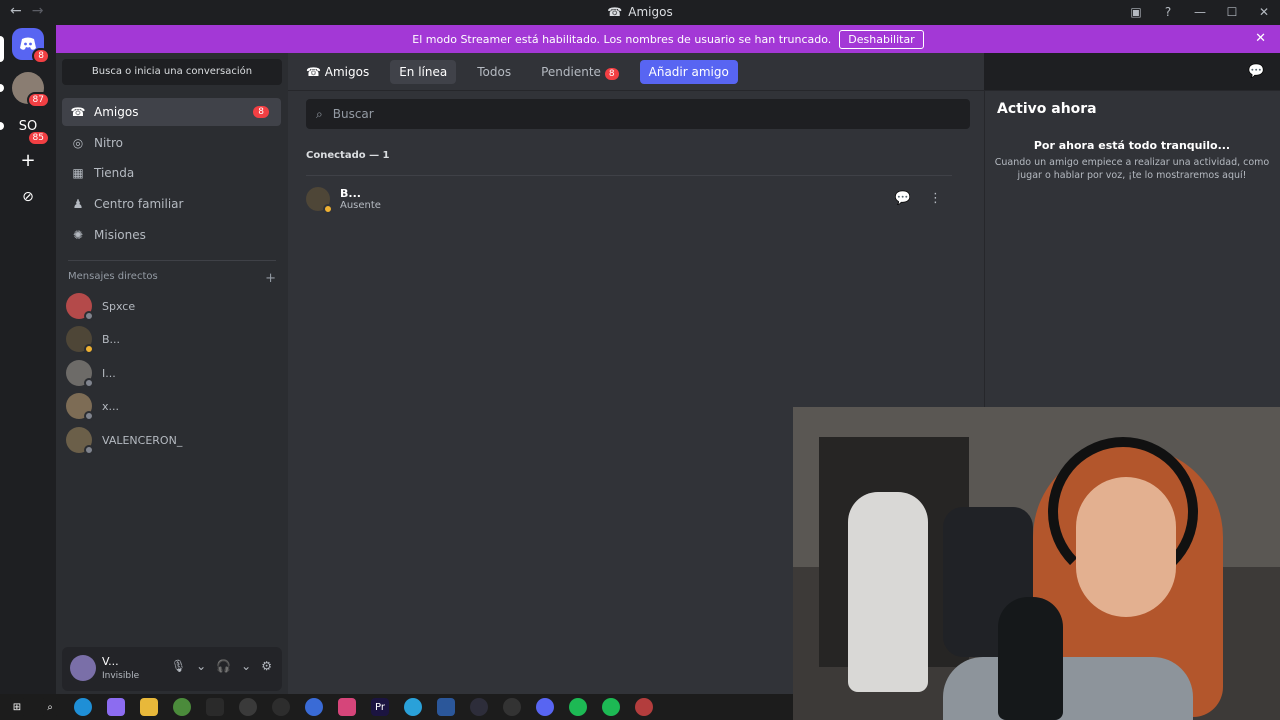 The height and width of the screenshot is (720, 1280). What do you see at coordinates (171, 440) in the screenshot?
I see `dm-item: VALENCERON_` at bounding box center [171, 440].